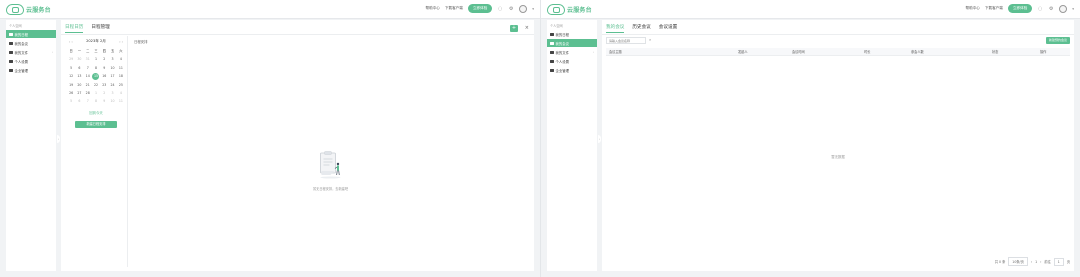 The image size is (1080, 277). I want to click on cloud-logo-icon, so click(15, 9).